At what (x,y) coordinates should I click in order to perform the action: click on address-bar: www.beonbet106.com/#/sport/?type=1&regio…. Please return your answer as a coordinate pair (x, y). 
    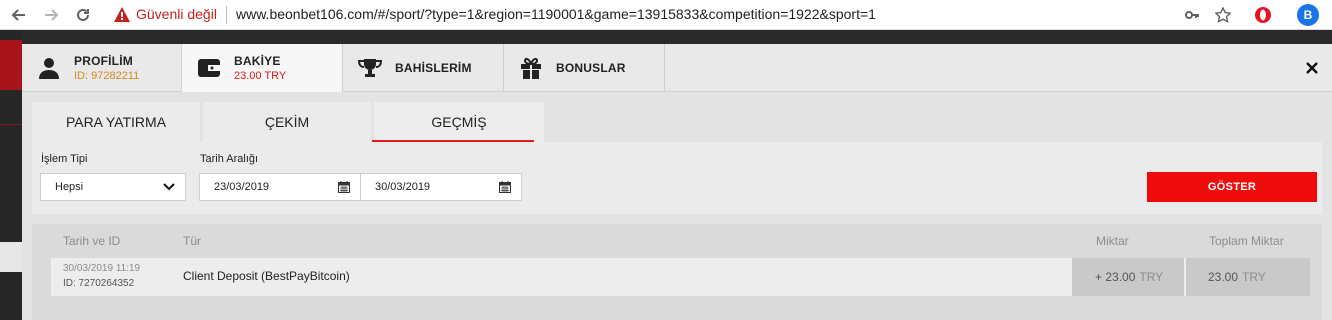
    Looking at the image, I should click on (556, 14).